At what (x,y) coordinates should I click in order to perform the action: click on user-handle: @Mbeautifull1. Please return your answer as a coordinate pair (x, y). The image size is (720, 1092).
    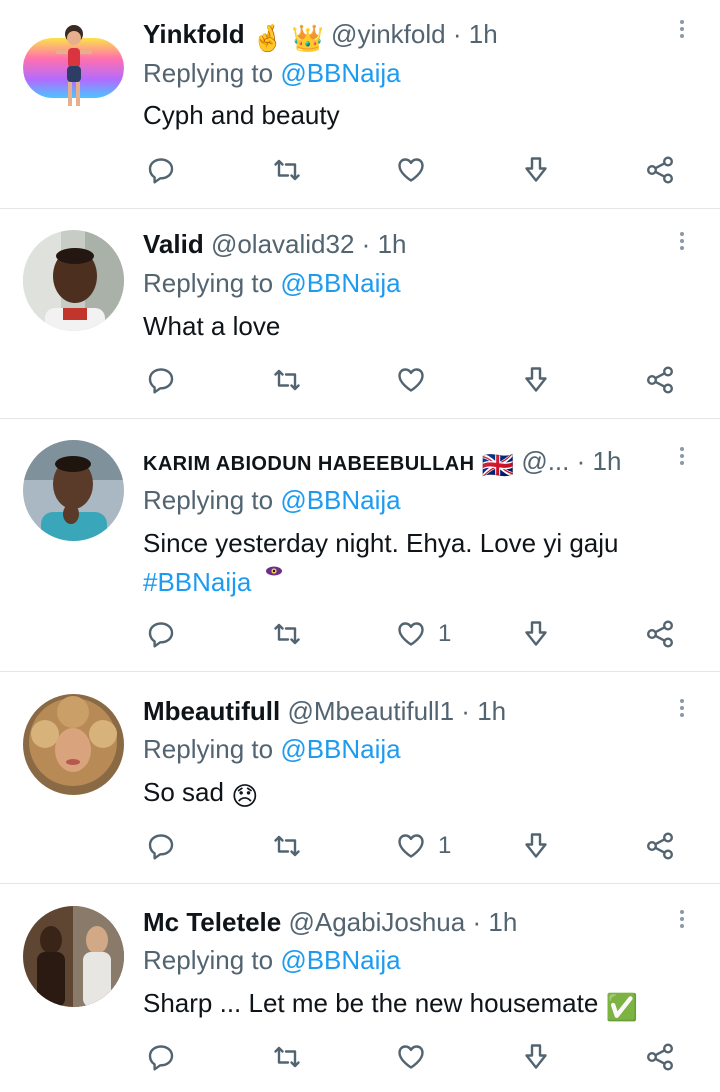
    Looking at the image, I should click on (370, 711).